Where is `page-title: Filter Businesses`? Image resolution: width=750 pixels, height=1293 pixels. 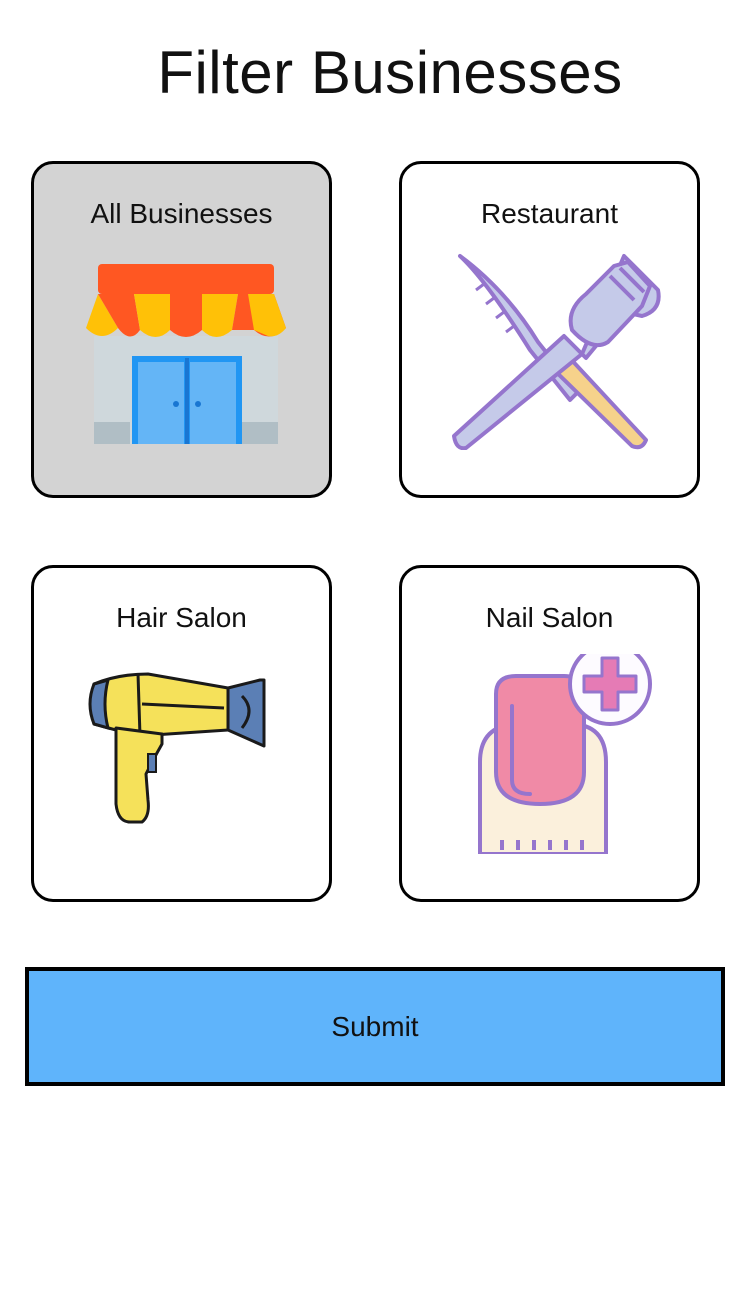
page-title: Filter Businesses is located at coordinates (390, 72).